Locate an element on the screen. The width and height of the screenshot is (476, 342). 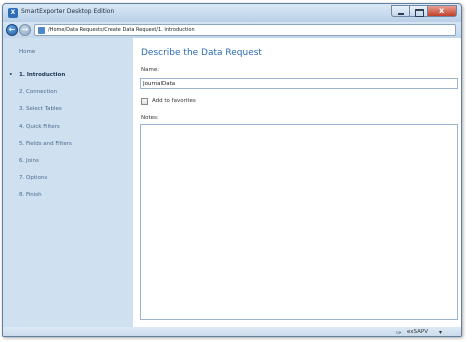
sidebar-item-fields-and-filters: 5. Fields and Filters is located at coordinates (68, 144).